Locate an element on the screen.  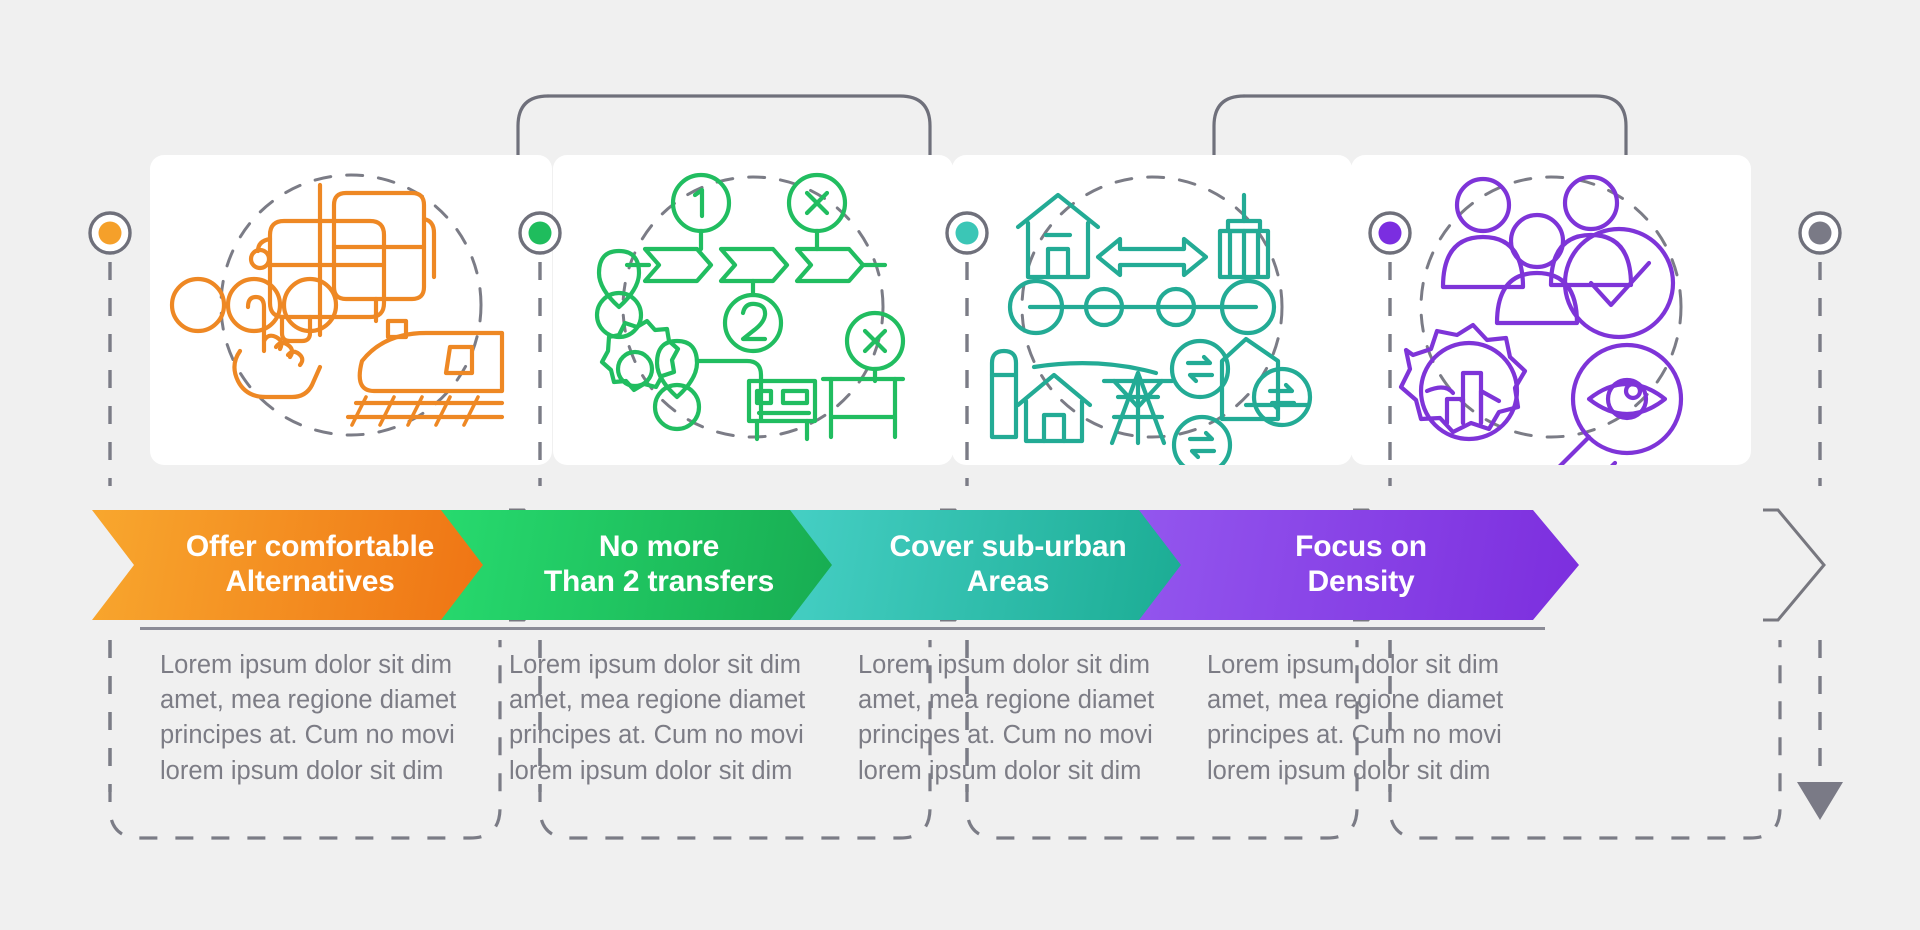
step-title-3: Cover sub-urban Areas is located at coordinates (1008, 564).